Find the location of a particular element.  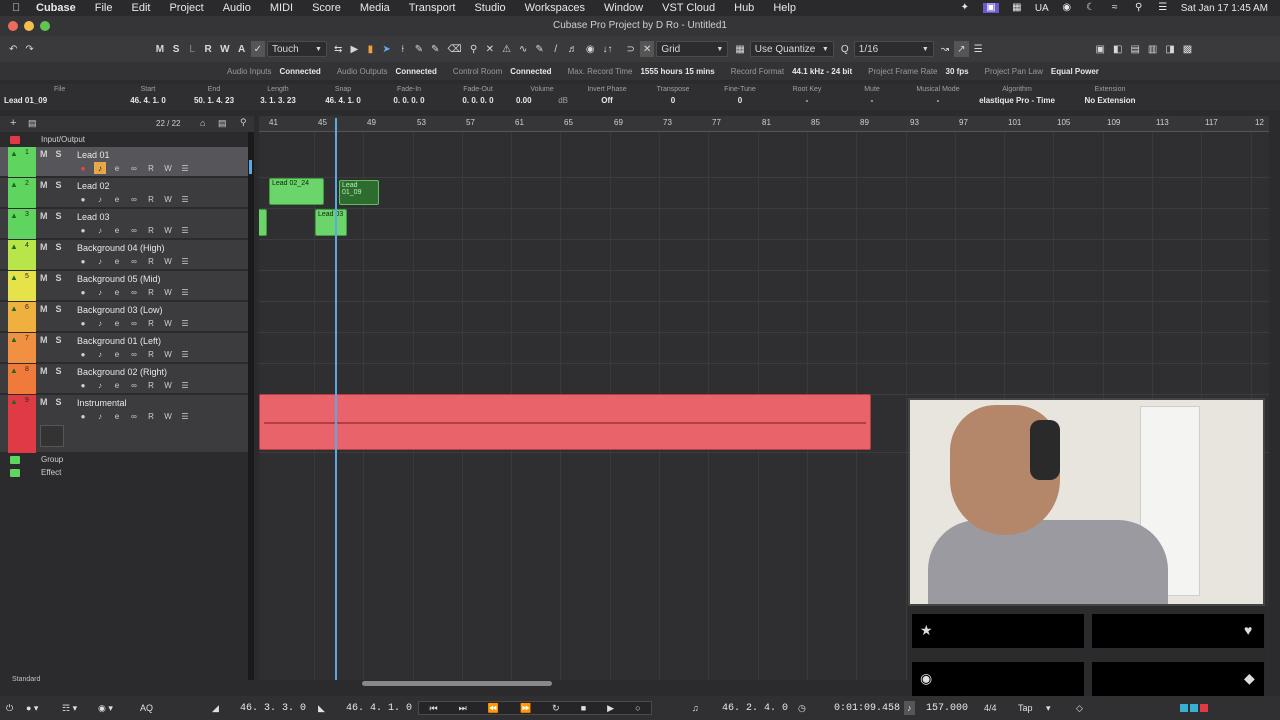

constrain-delay-icon: ⇆ is located at coordinates (338, 49).